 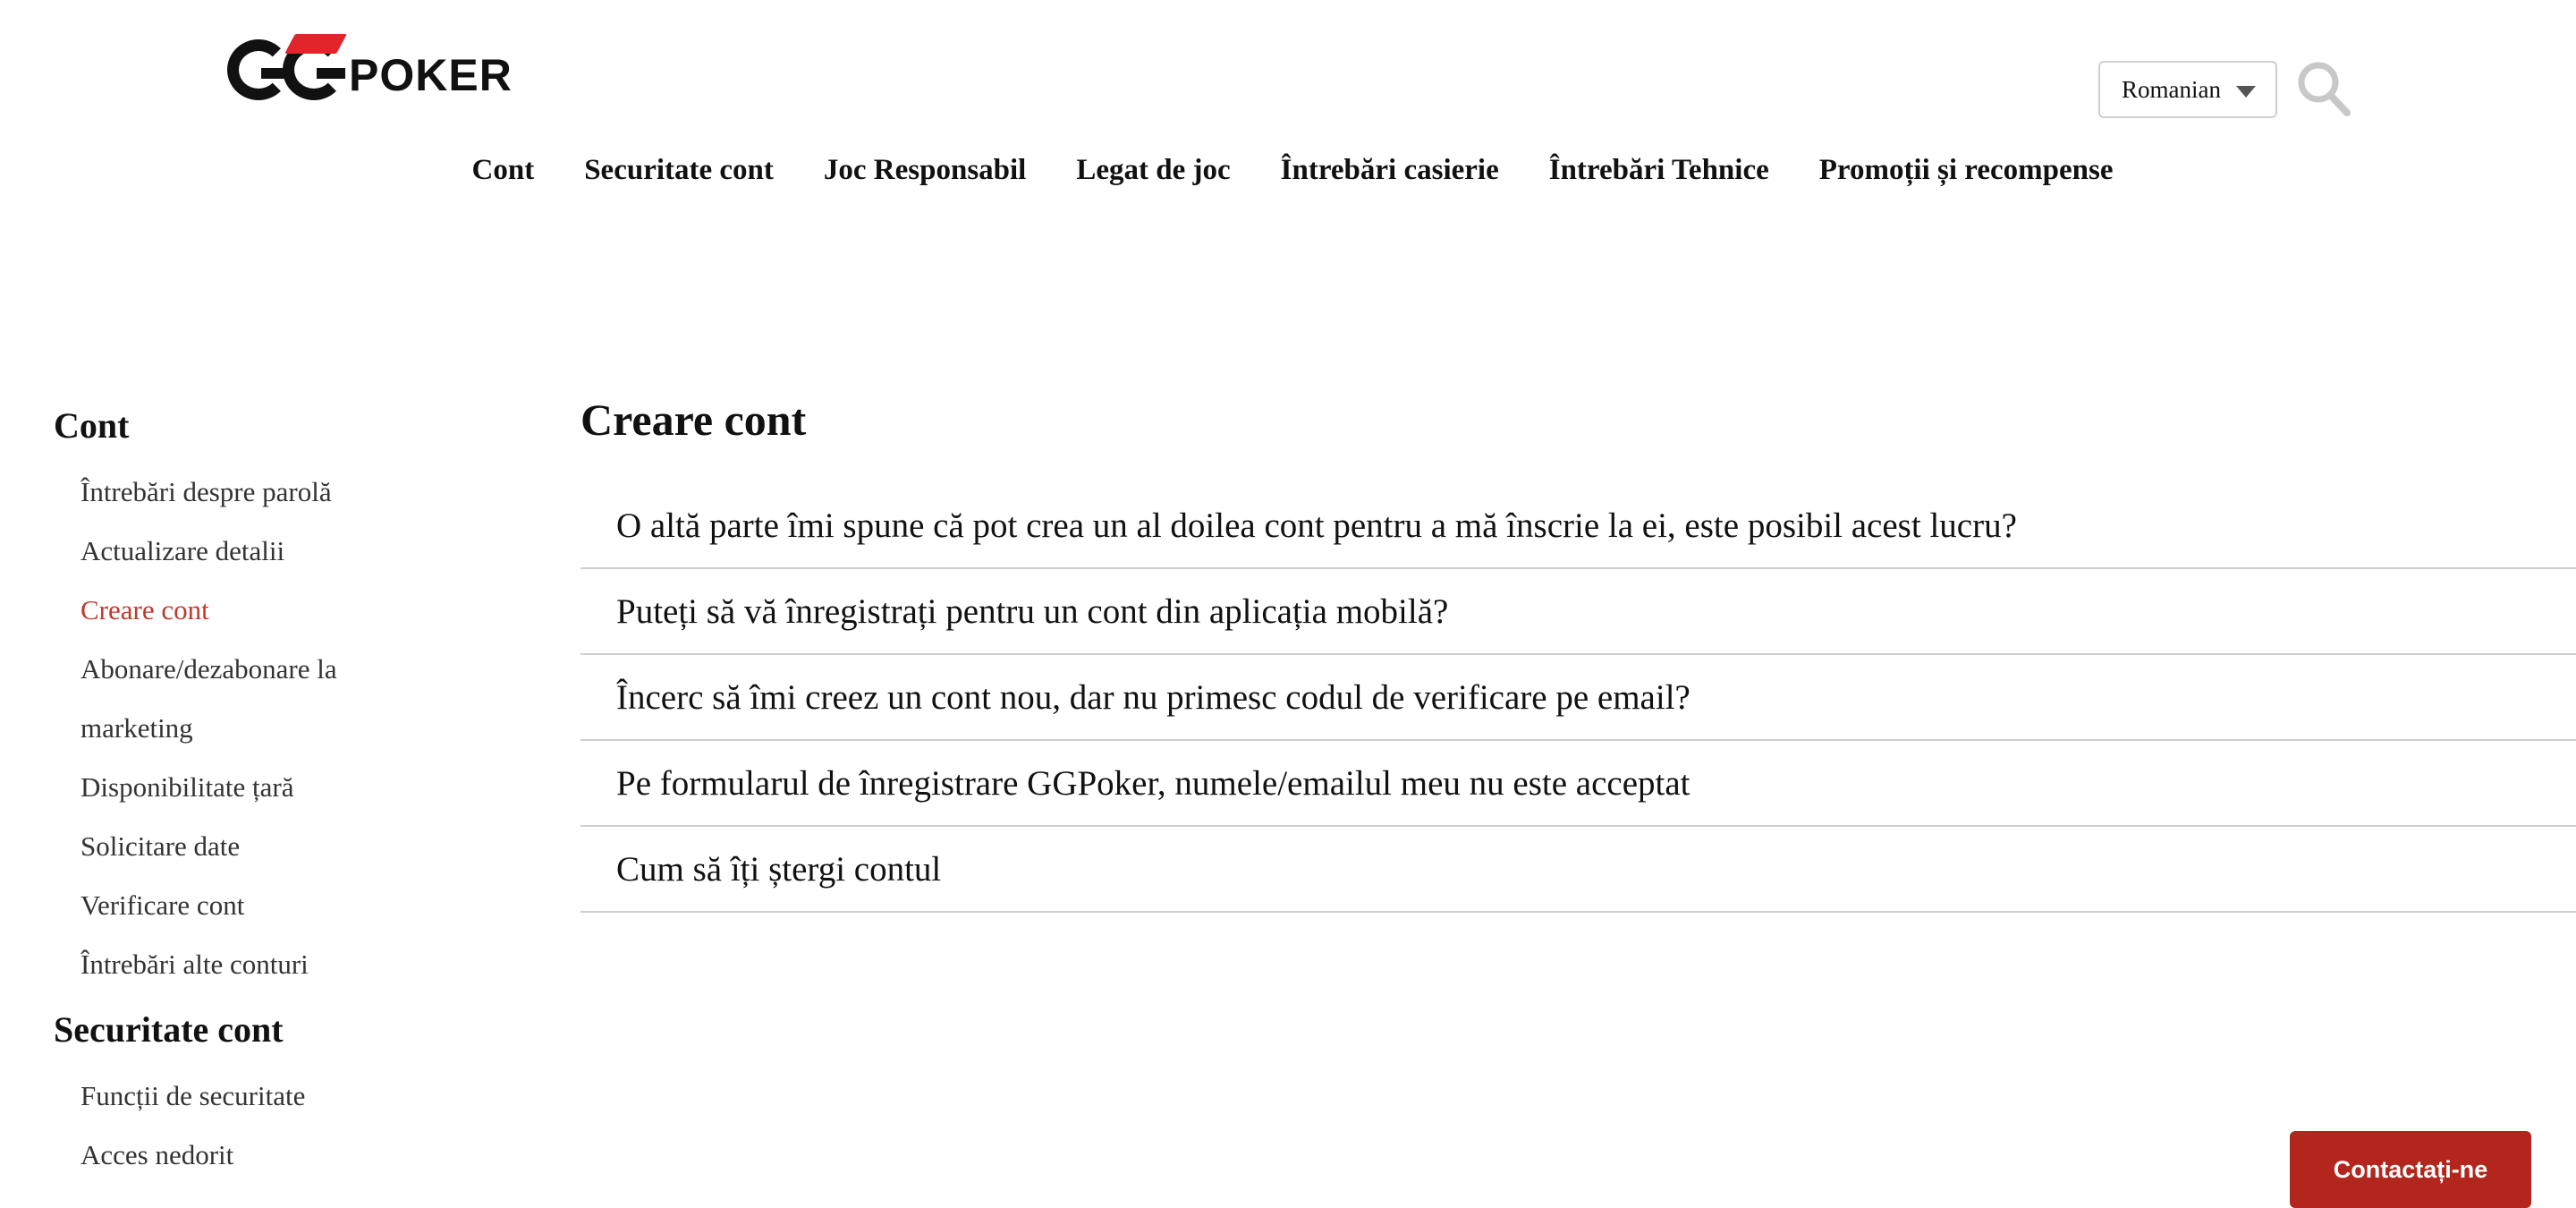 I want to click on nav-legat-de-joc: Legat de joc, so click(x=1153, y=170).